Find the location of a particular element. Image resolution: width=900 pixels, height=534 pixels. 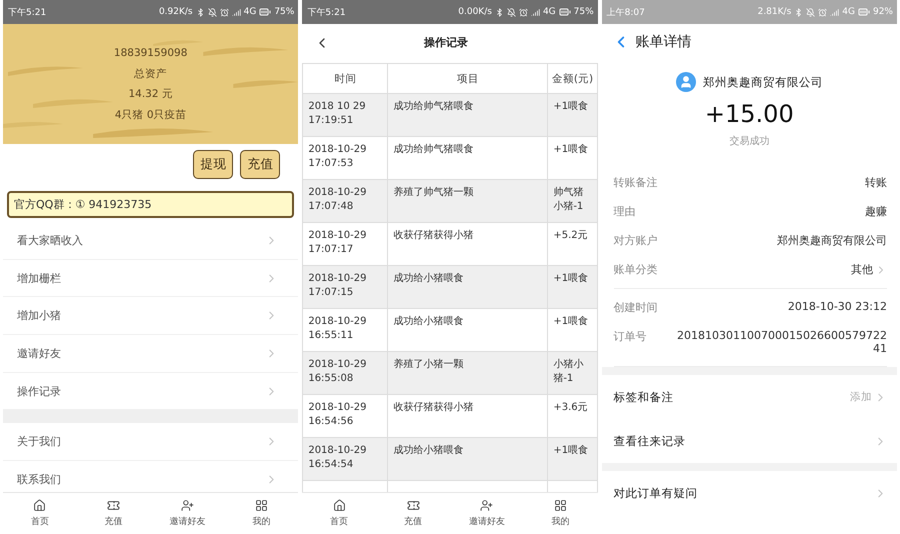

table-cell: 养殖了帅气猪一颗 is located at coordinates (468, 201).